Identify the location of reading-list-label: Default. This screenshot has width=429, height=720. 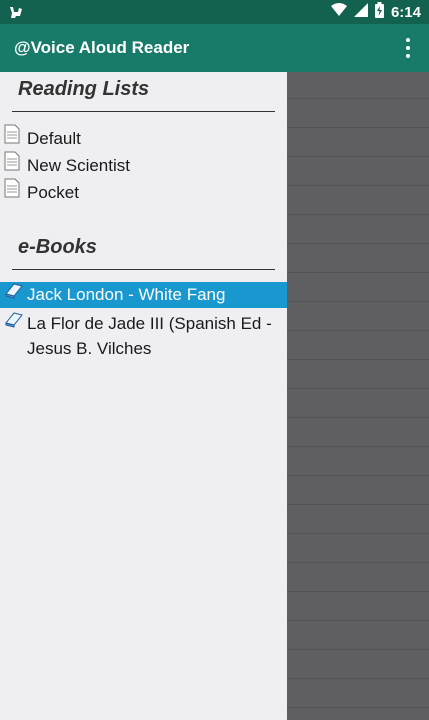
(54, 138).